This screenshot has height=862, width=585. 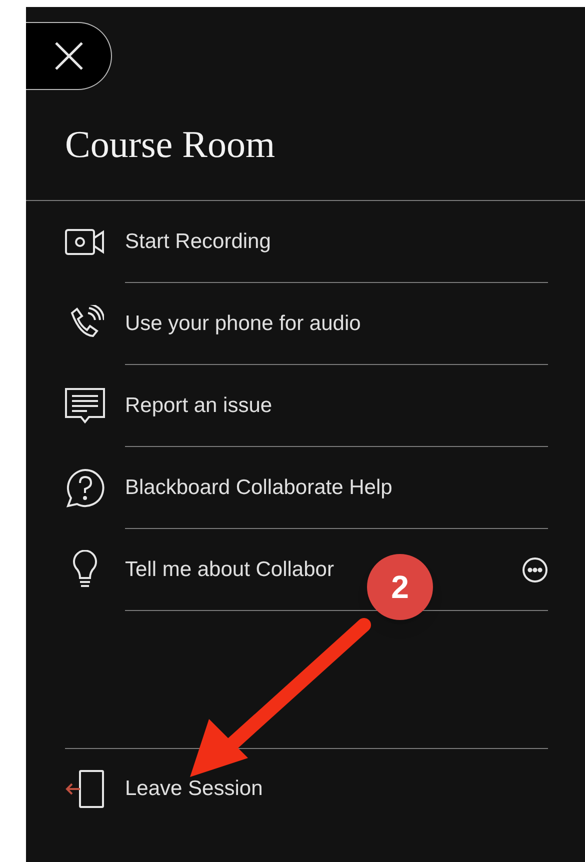 I want to click on help-icon, so click(x=85, y=488).